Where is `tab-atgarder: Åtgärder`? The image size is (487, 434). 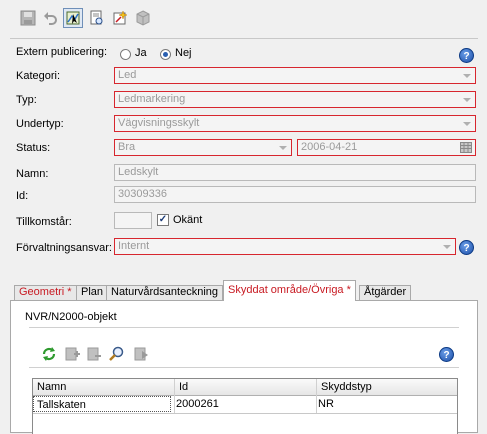 tab-atgarder: Åtgärder is located at coordinates (385, 292).